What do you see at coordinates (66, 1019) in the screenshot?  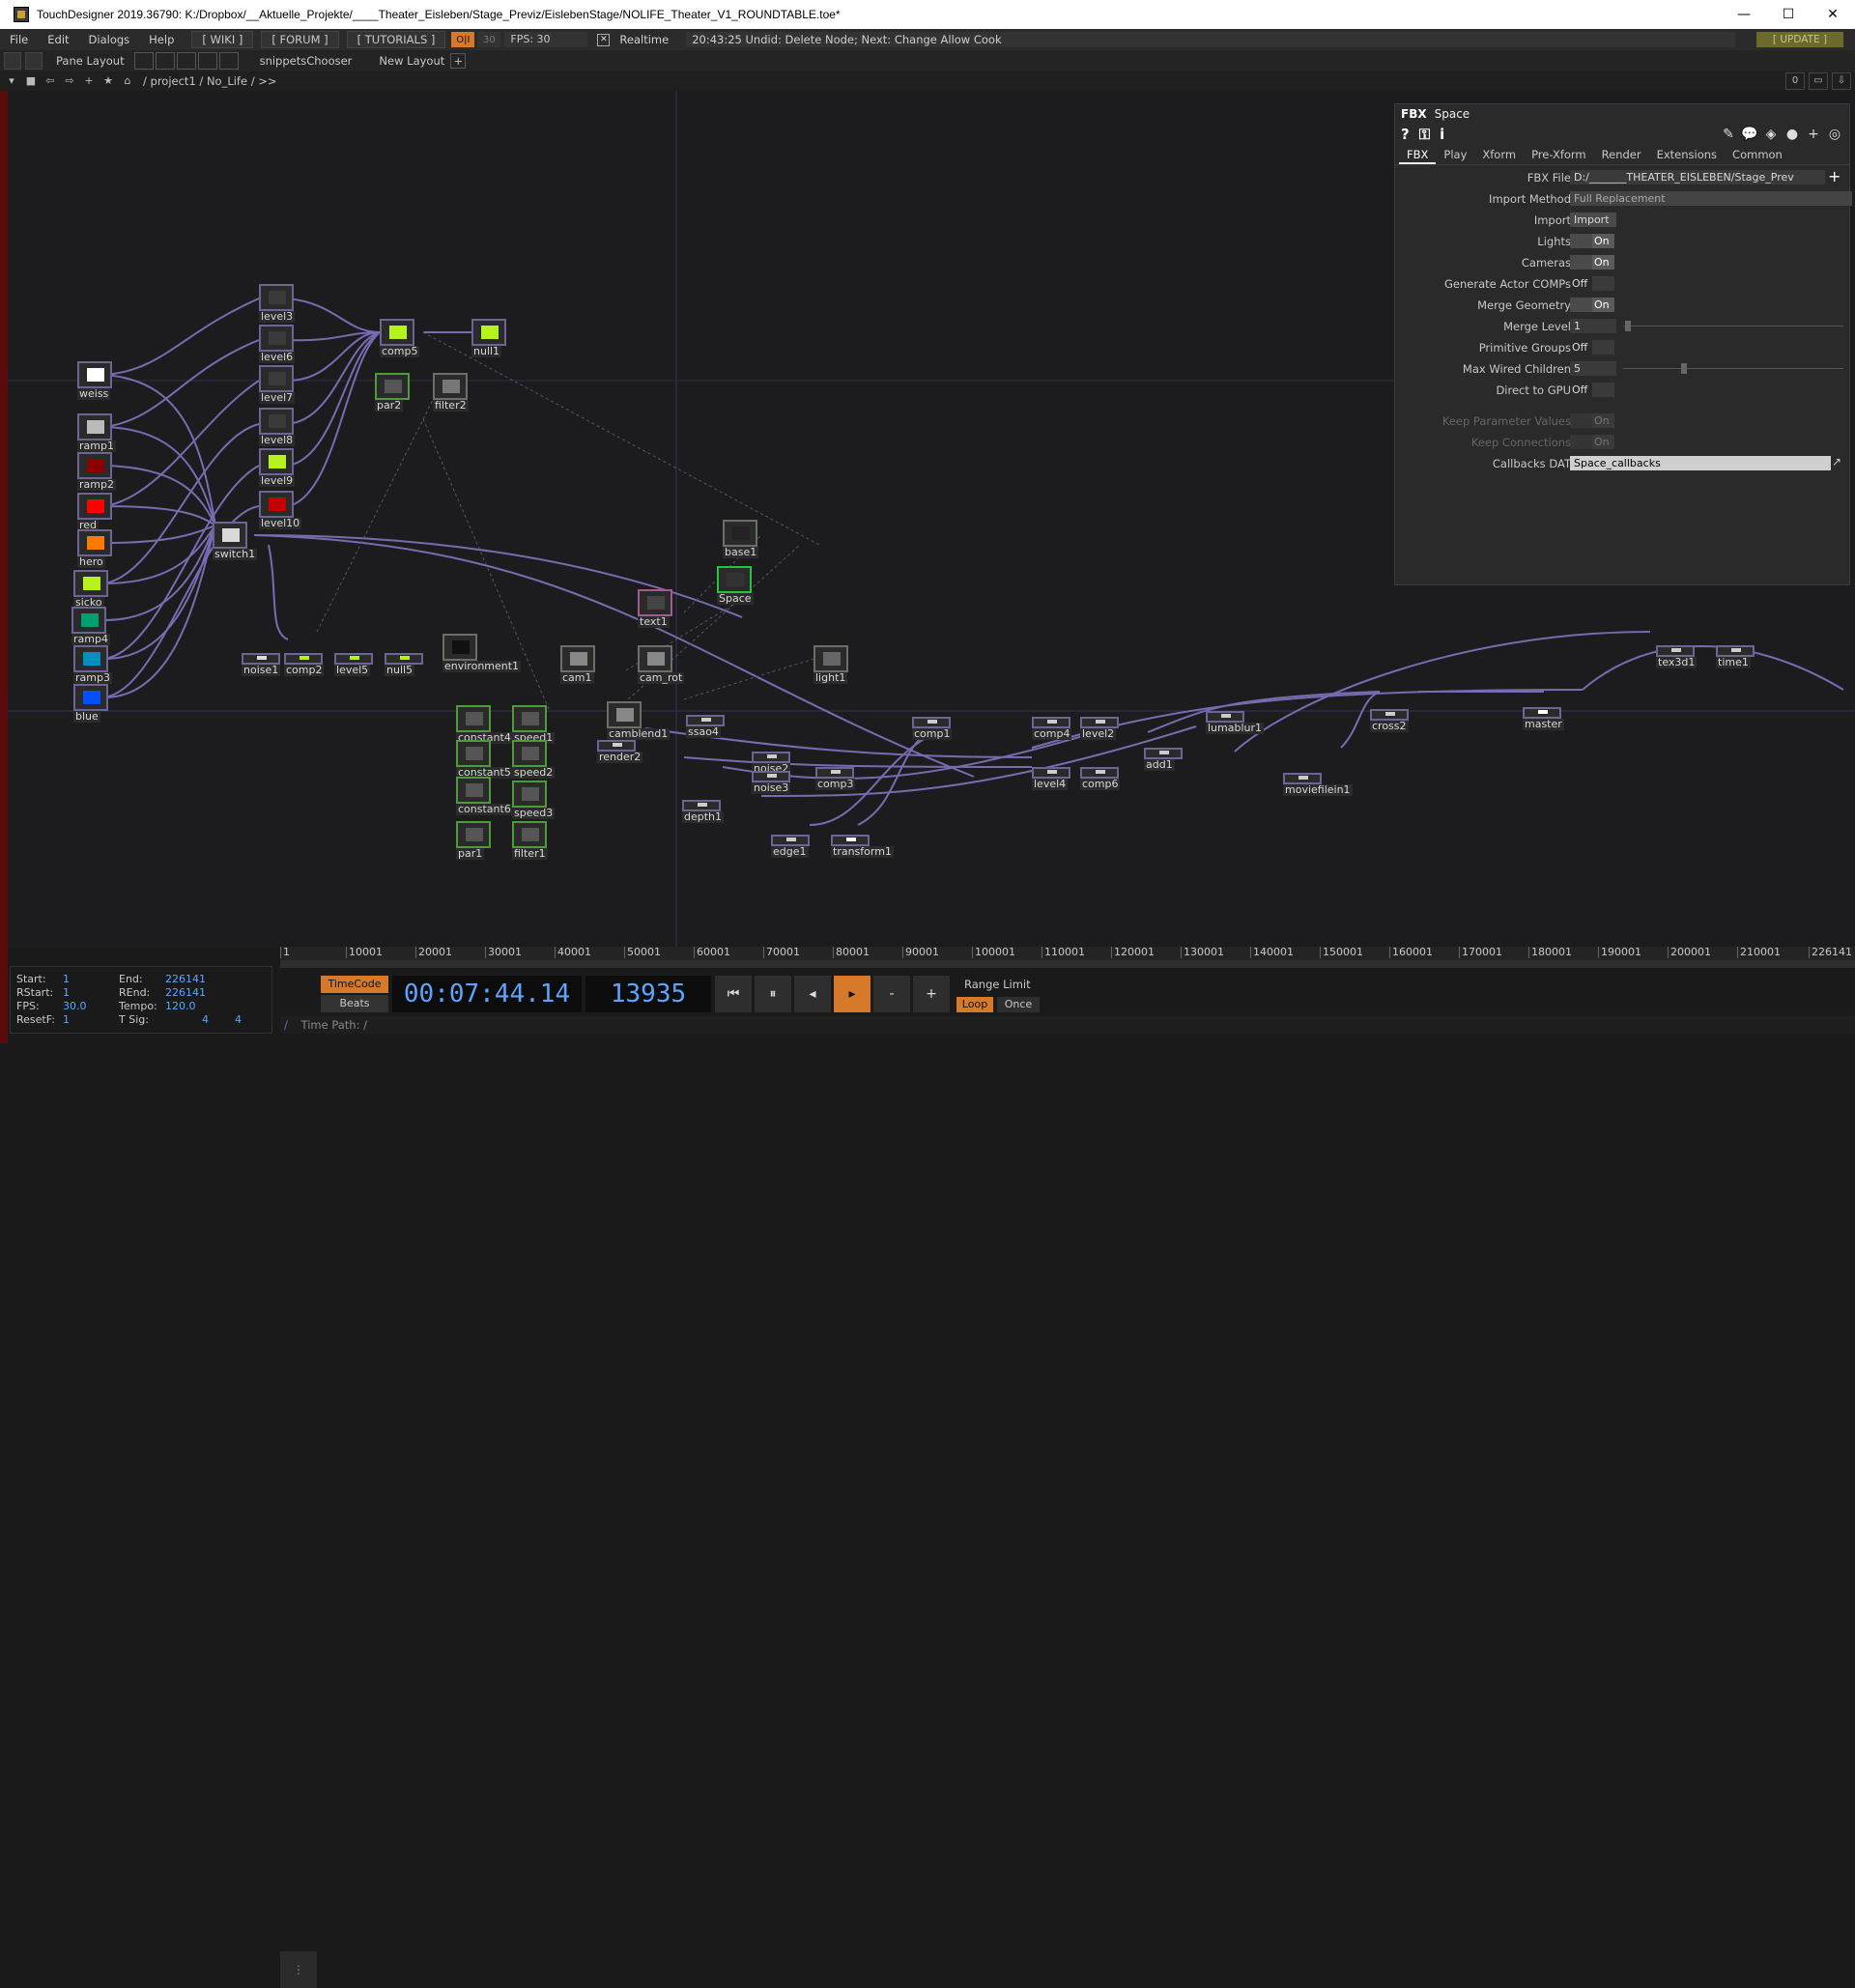 I see `resetf-value: 1` at bounding box center [66, 1019].